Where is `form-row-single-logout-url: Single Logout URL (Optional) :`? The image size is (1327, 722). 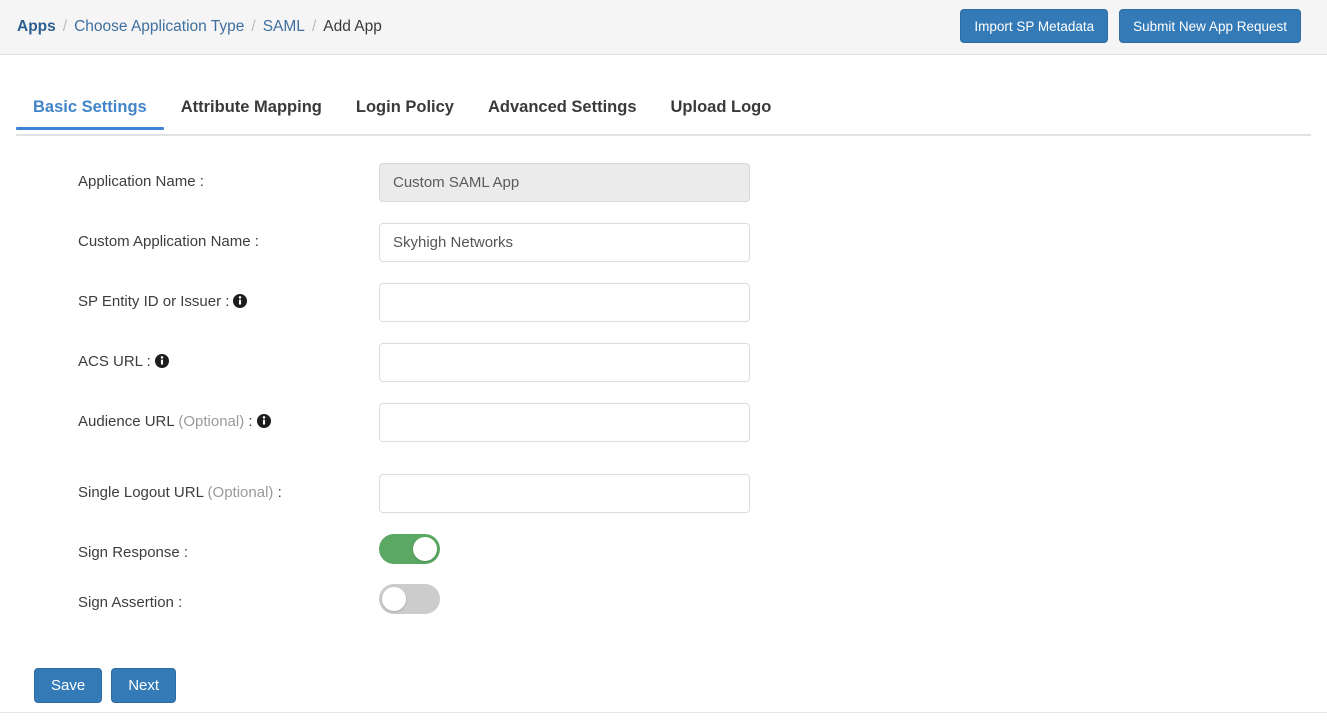
form-row-single-logout-url: Single Logout URL (Optional) : is located at coordinates (663, 496).